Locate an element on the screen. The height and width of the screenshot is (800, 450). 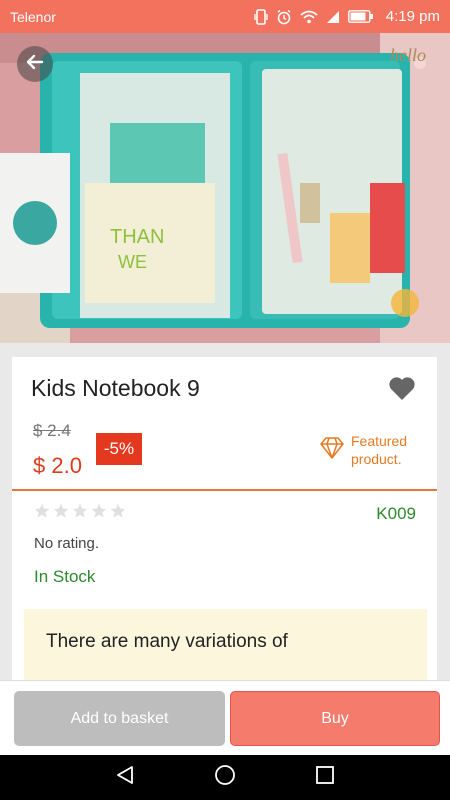
back-button is located at coordinates (35, 64).